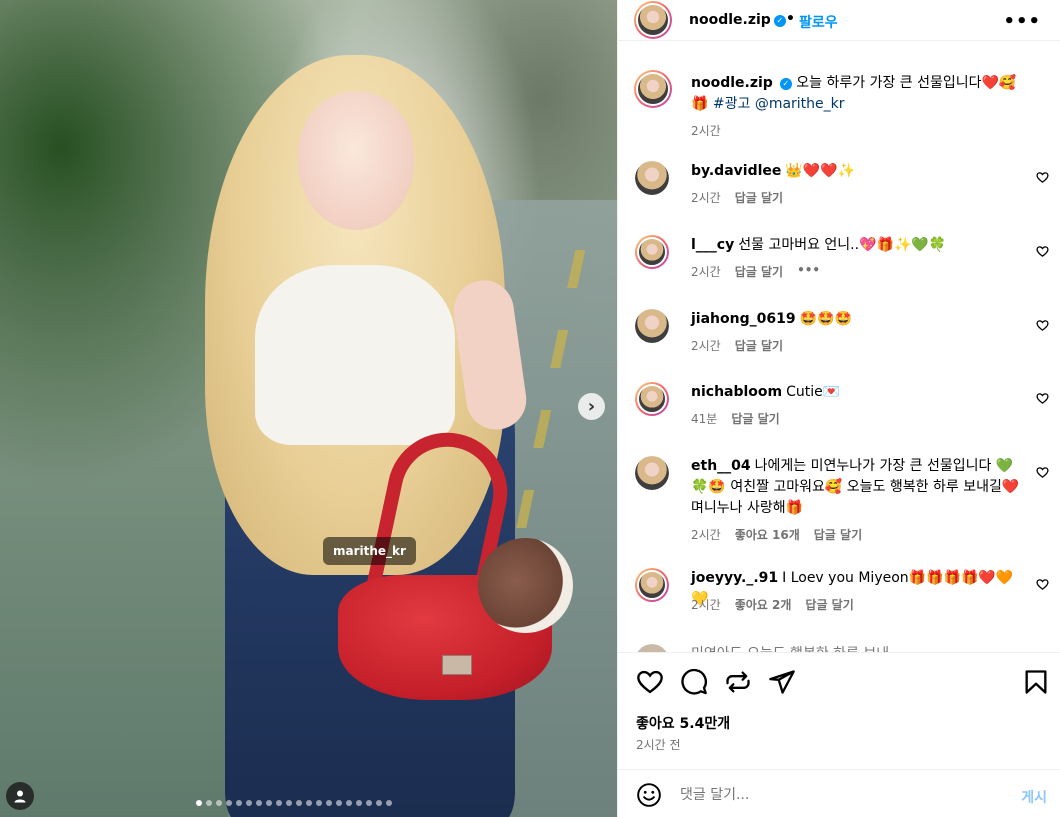  I want to click on photo-bag-tag, so click(457, 665).